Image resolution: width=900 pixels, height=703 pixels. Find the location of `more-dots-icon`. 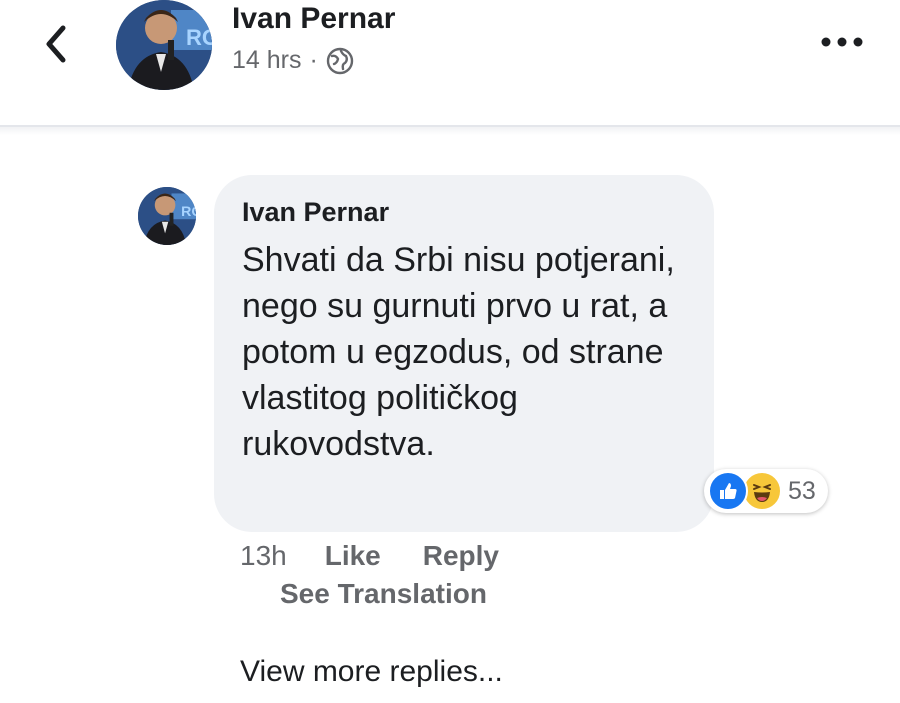

more-dots-icon is located at coordinates (842, 42).